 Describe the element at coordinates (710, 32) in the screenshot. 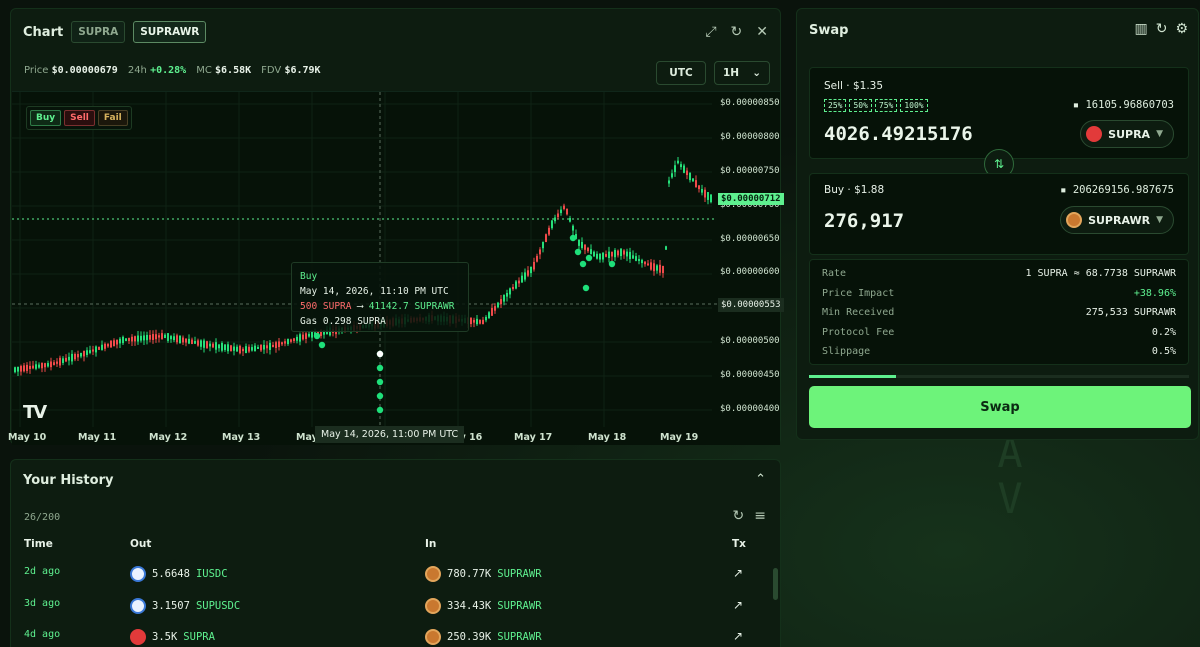

I see `expand-icon: ⤢` at that location.